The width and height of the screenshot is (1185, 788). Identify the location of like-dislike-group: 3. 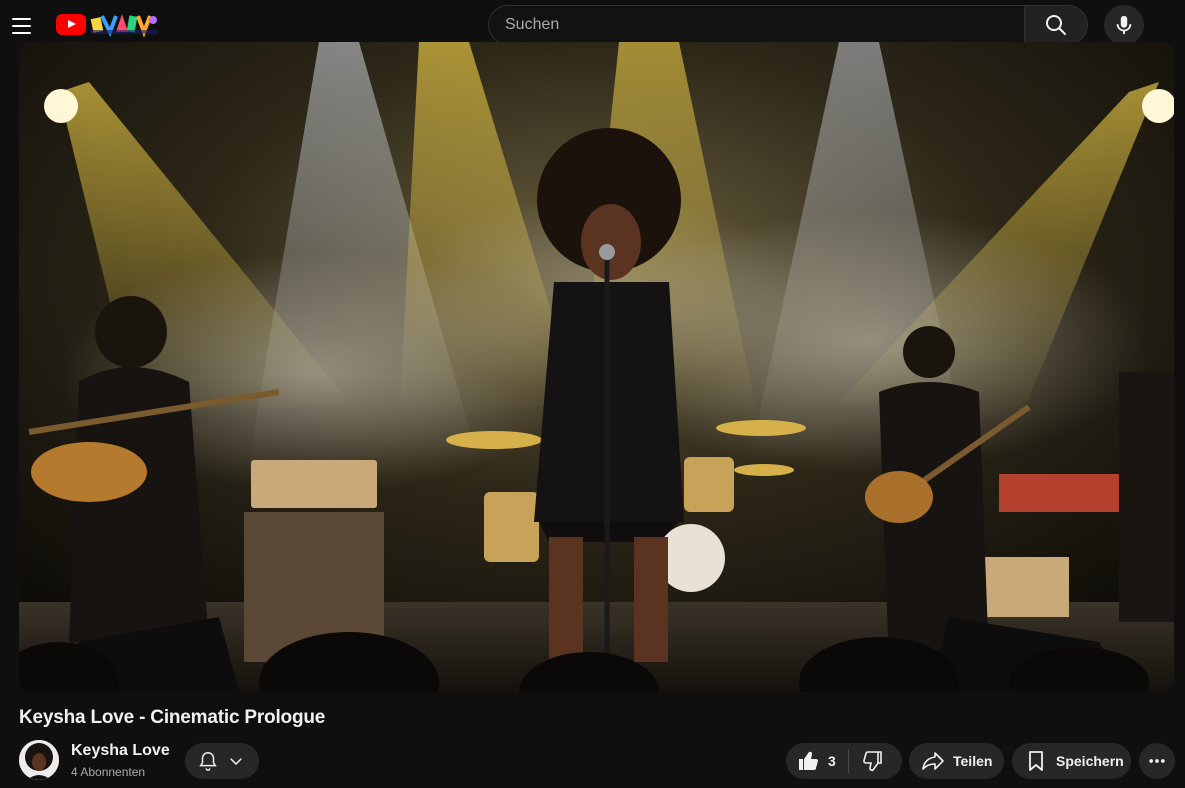
(844, 761).